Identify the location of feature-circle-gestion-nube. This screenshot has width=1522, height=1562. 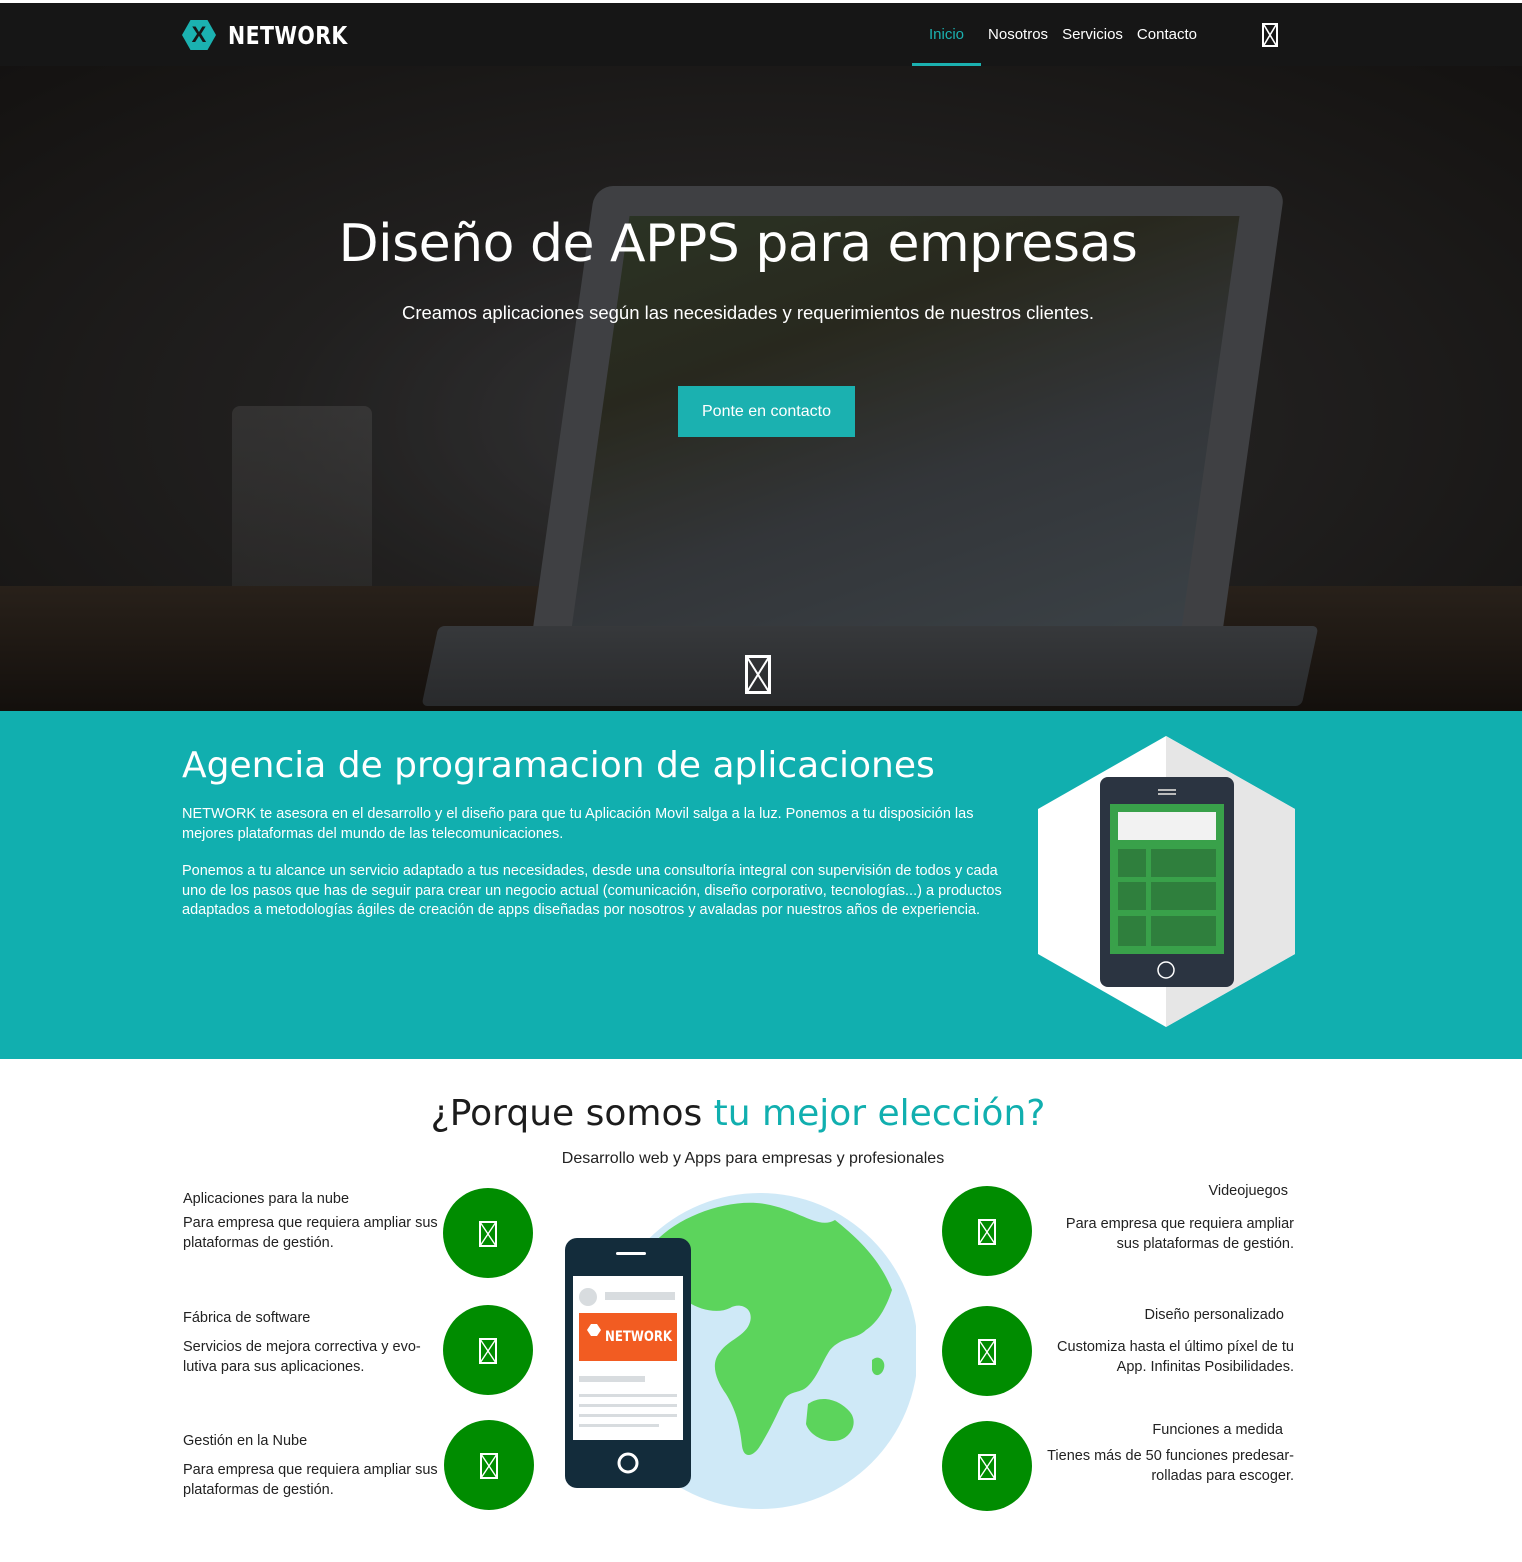
(489, 1465).